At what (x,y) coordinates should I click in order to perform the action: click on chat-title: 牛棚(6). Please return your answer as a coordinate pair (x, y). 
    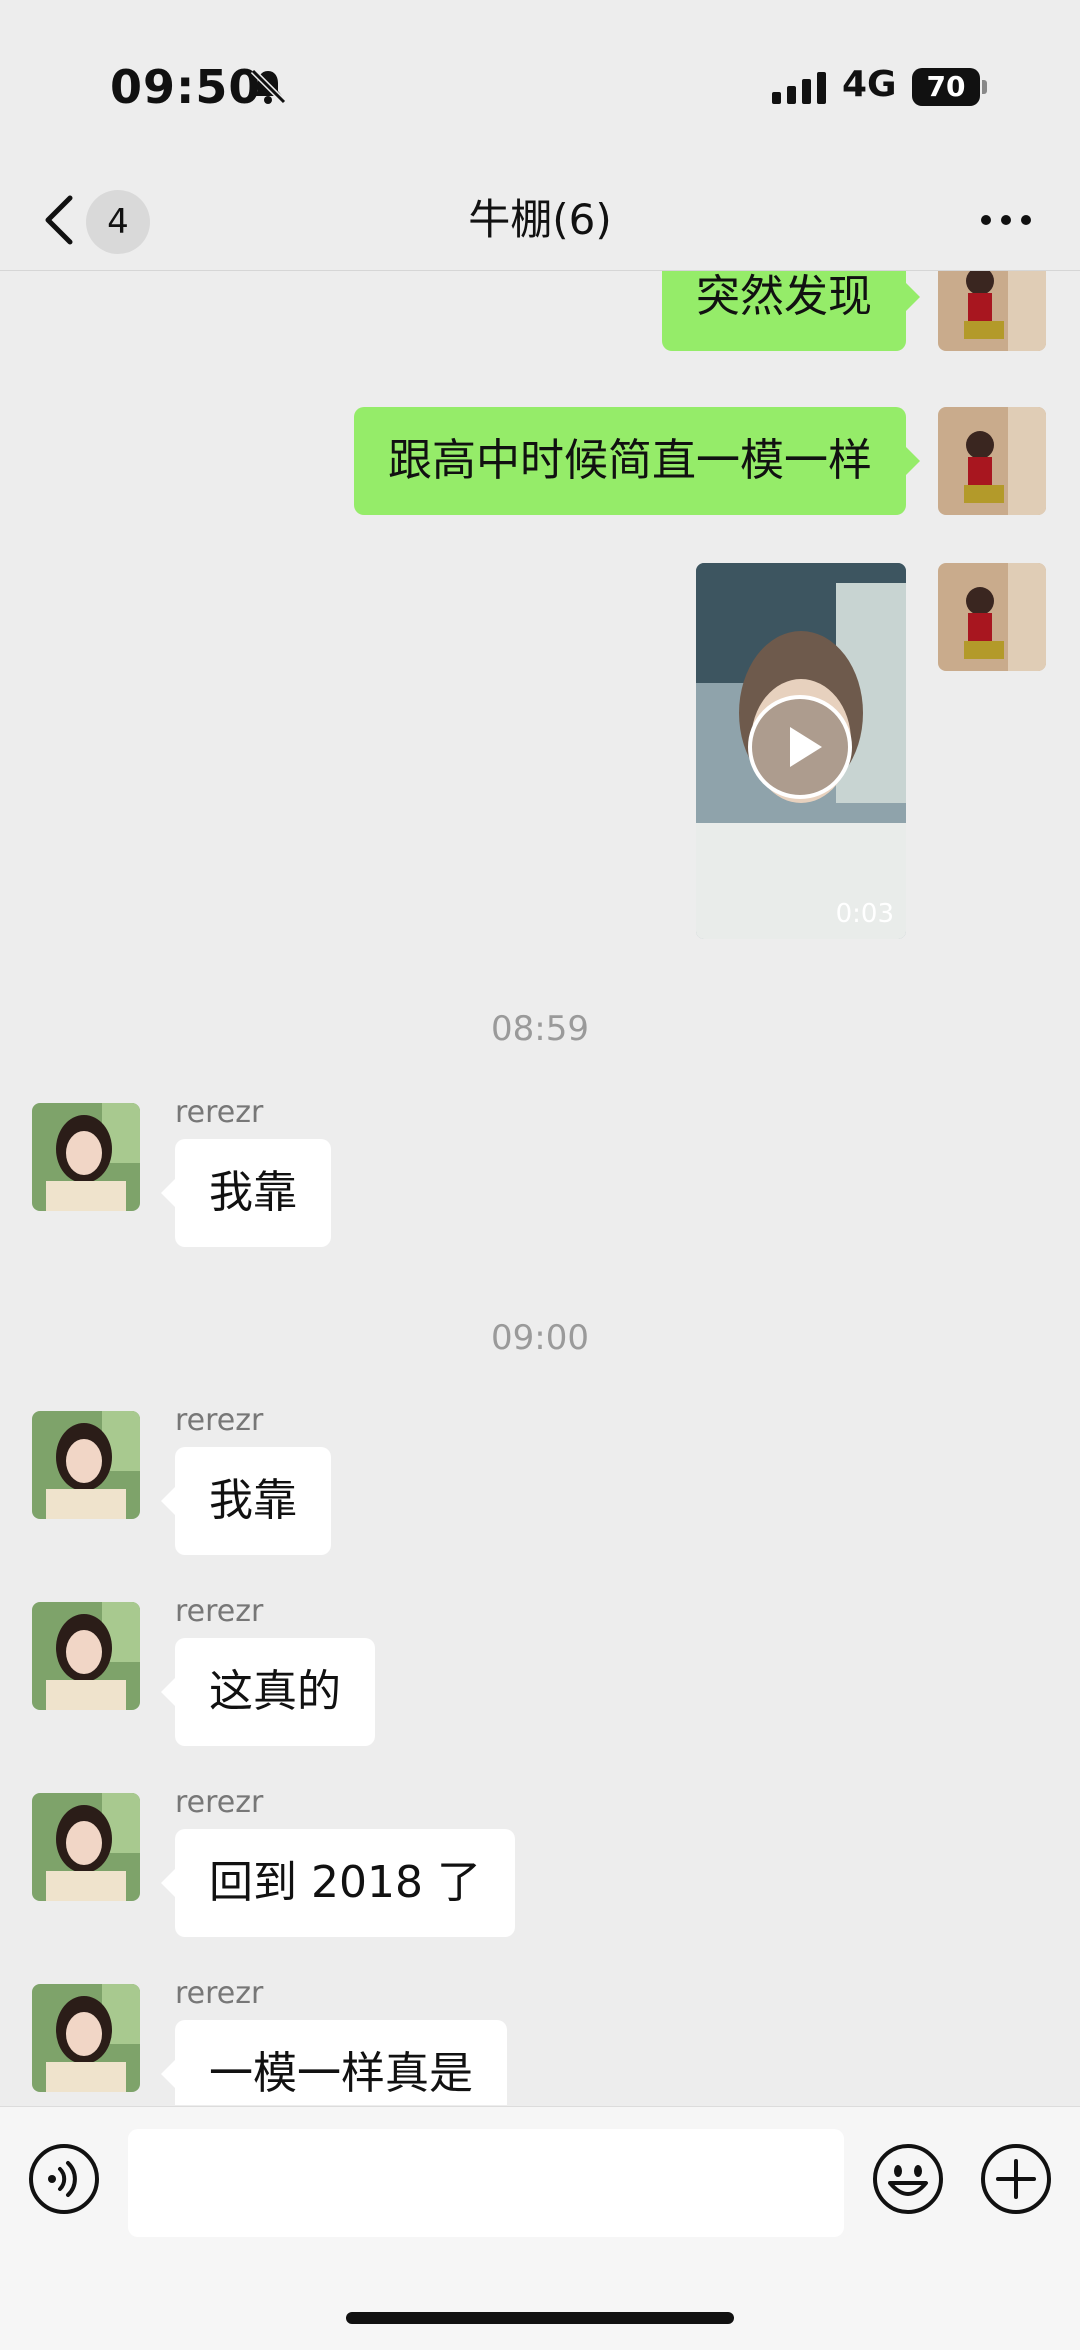
    Looking at the image, I should click on (540, 219).